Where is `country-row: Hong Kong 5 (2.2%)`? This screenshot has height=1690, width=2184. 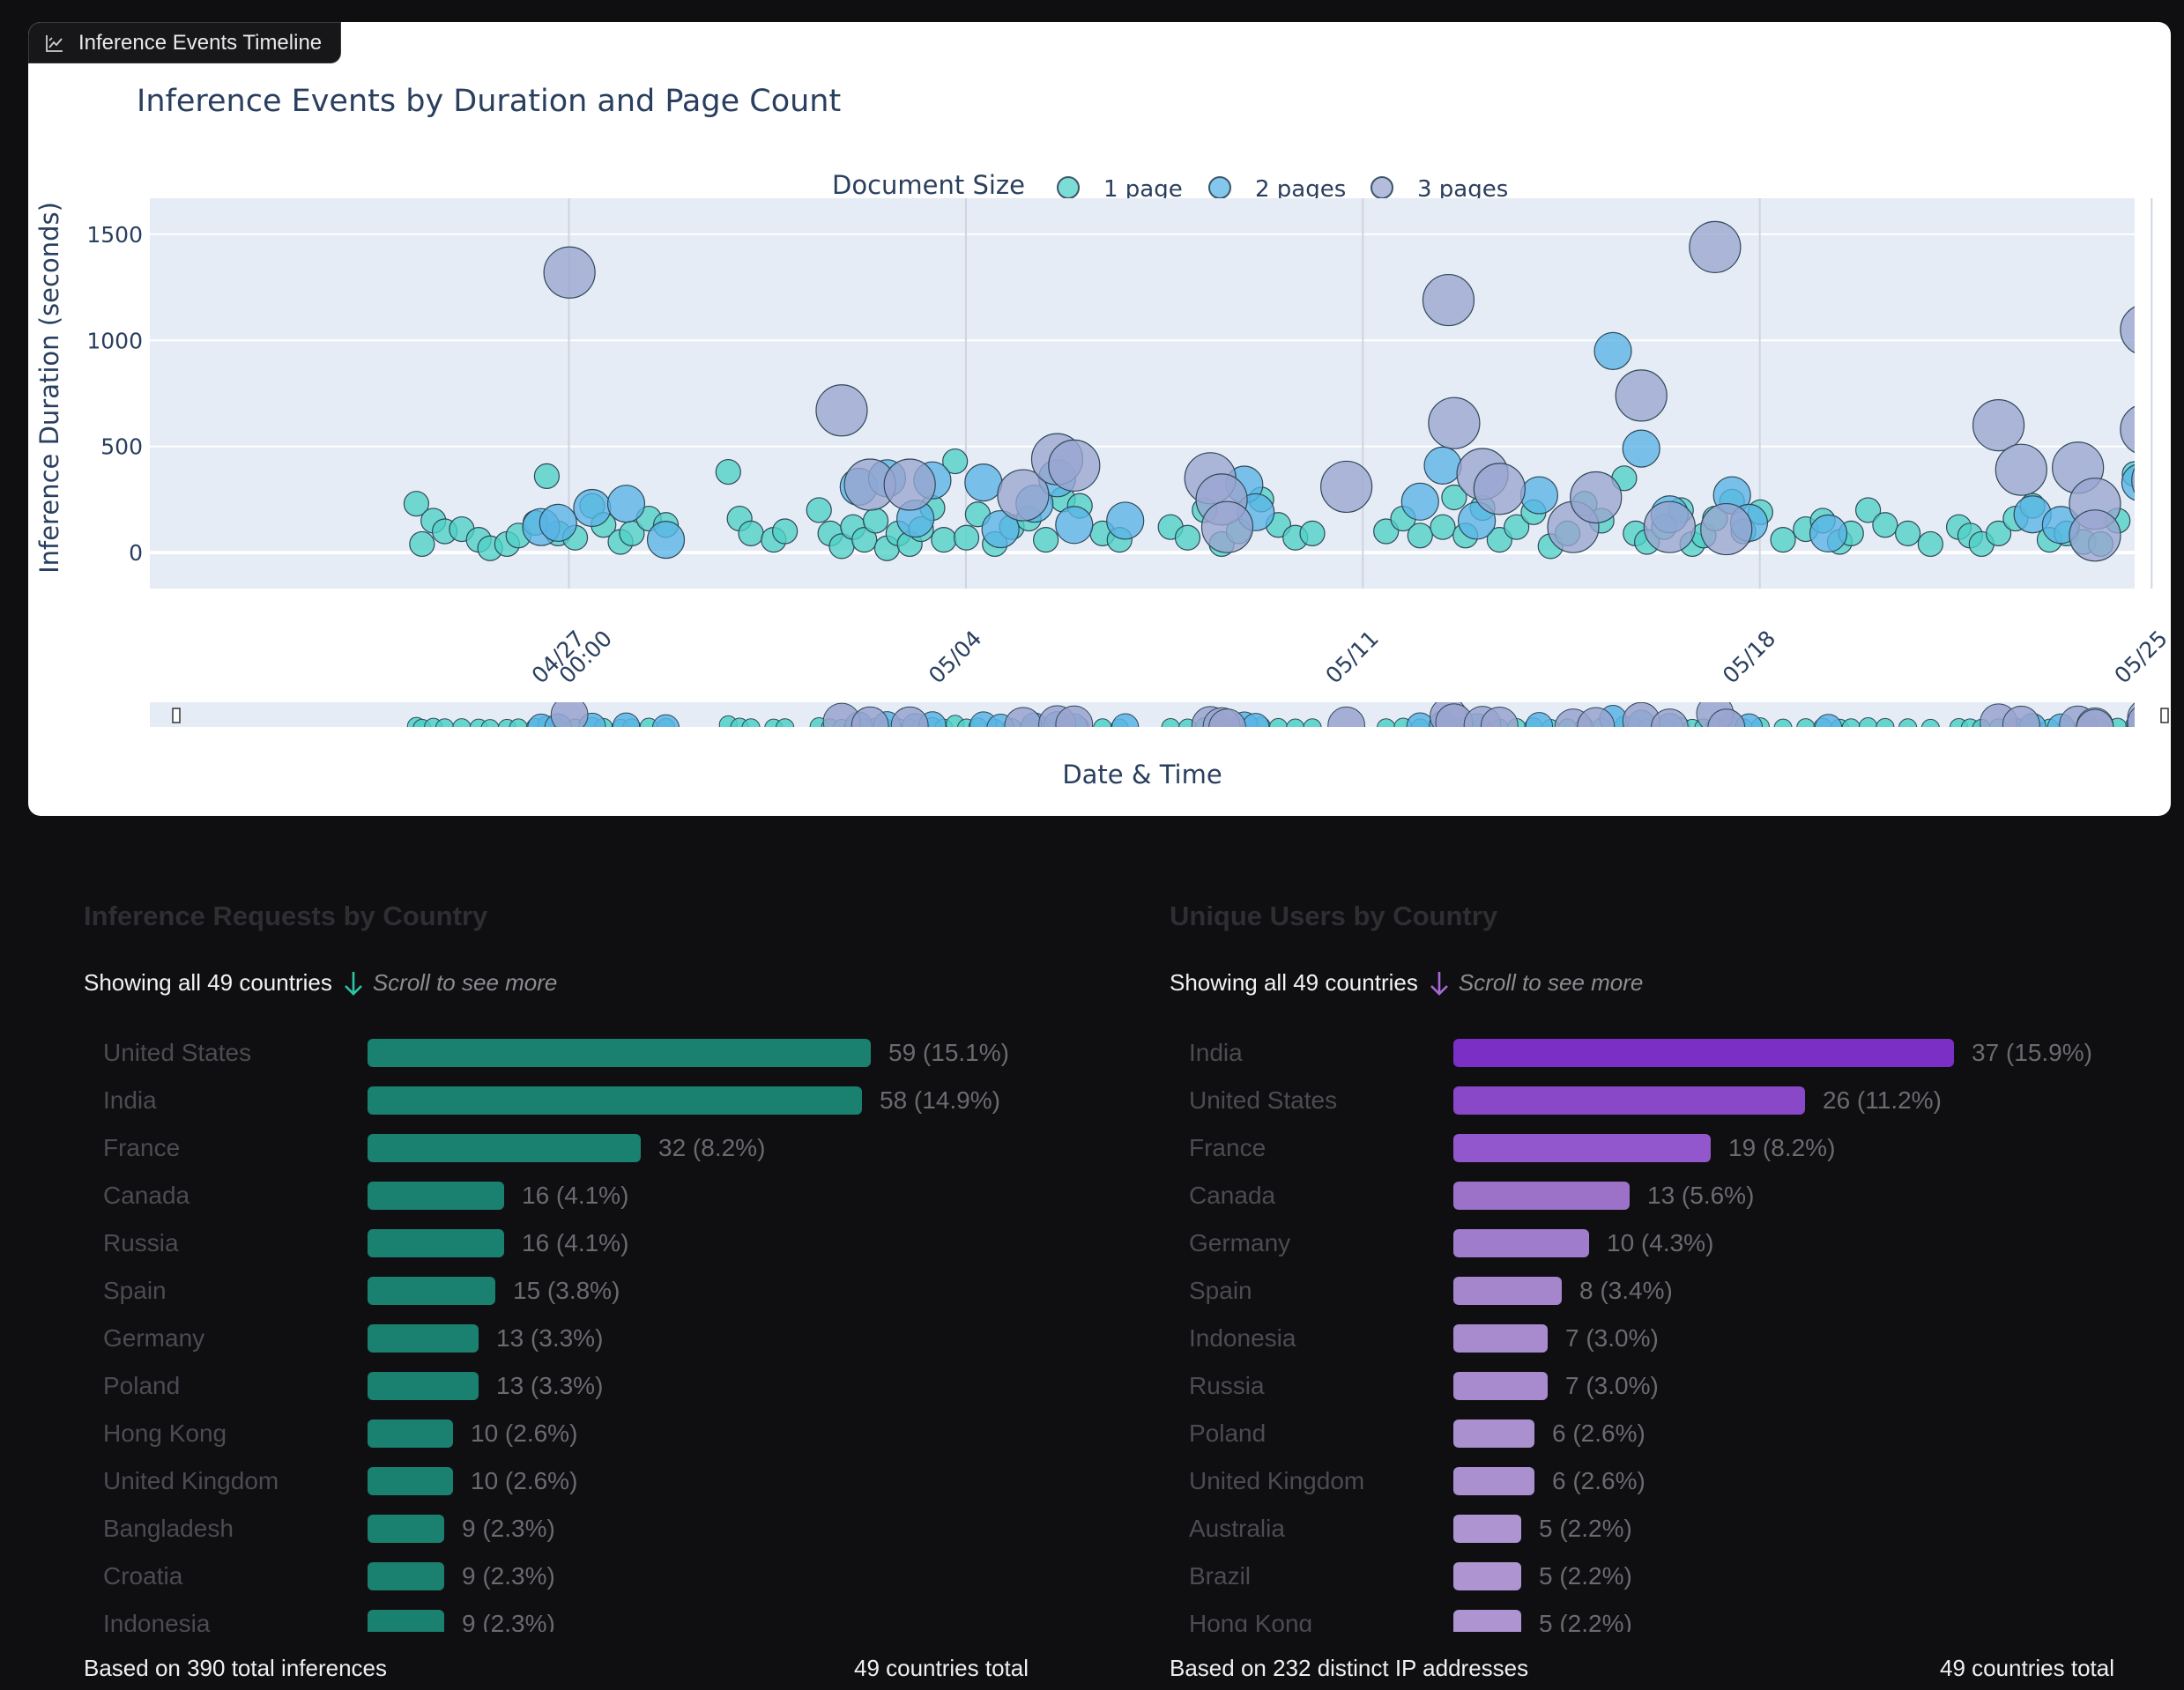
country-row: Hong Kong 5 (2.2%) is located at coordinates (1654, 1616).